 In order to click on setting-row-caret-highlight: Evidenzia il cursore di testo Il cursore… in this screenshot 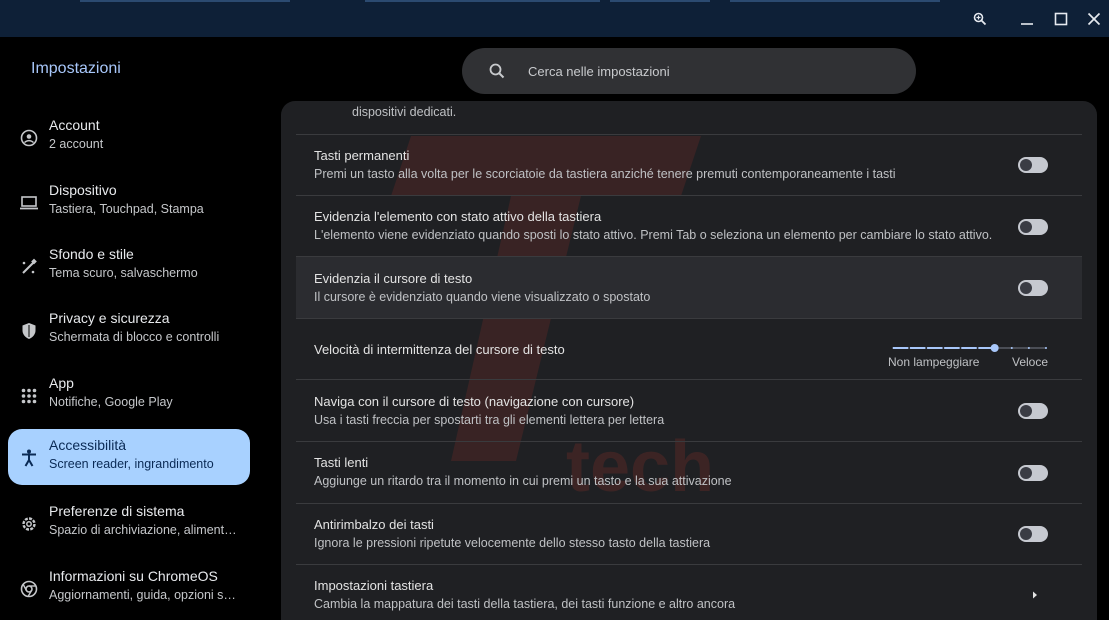, I will do `click(689, 287)`.